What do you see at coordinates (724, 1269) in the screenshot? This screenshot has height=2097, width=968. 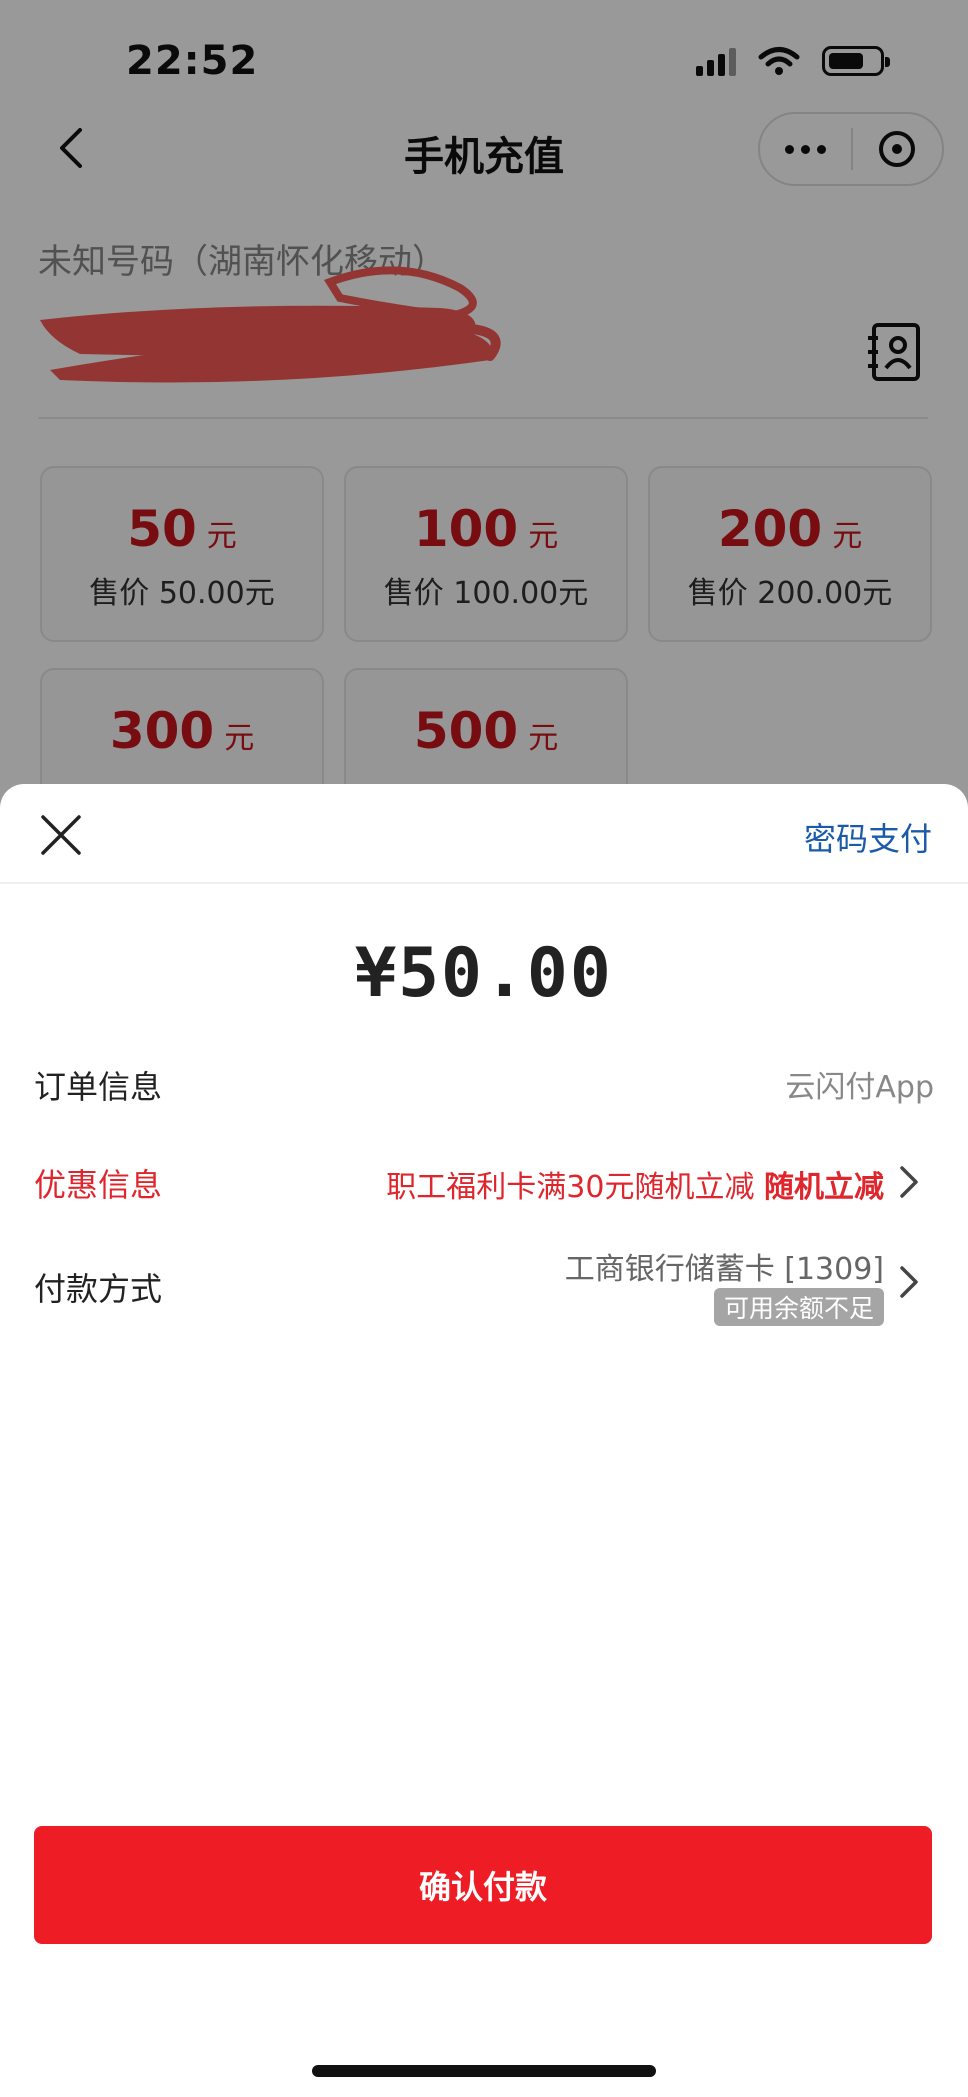 I see `payment-method-bank: 工商银行储蓄卡 [1309]` at bounding box center [724, 1269].